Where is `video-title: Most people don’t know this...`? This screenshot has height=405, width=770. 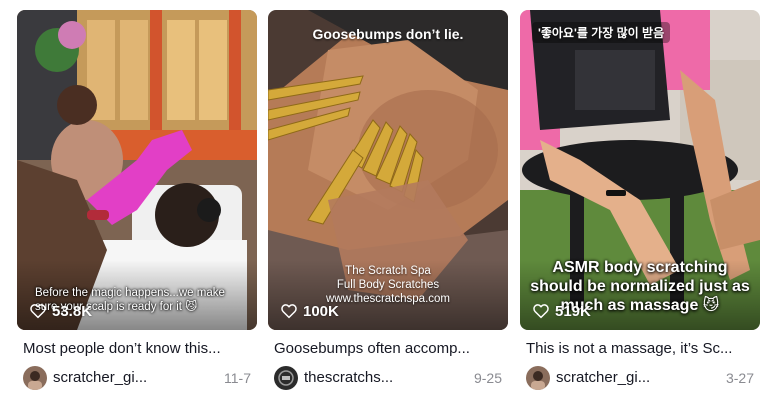 video-title: Most people don’t know this... is located at coordinates (138, 349).